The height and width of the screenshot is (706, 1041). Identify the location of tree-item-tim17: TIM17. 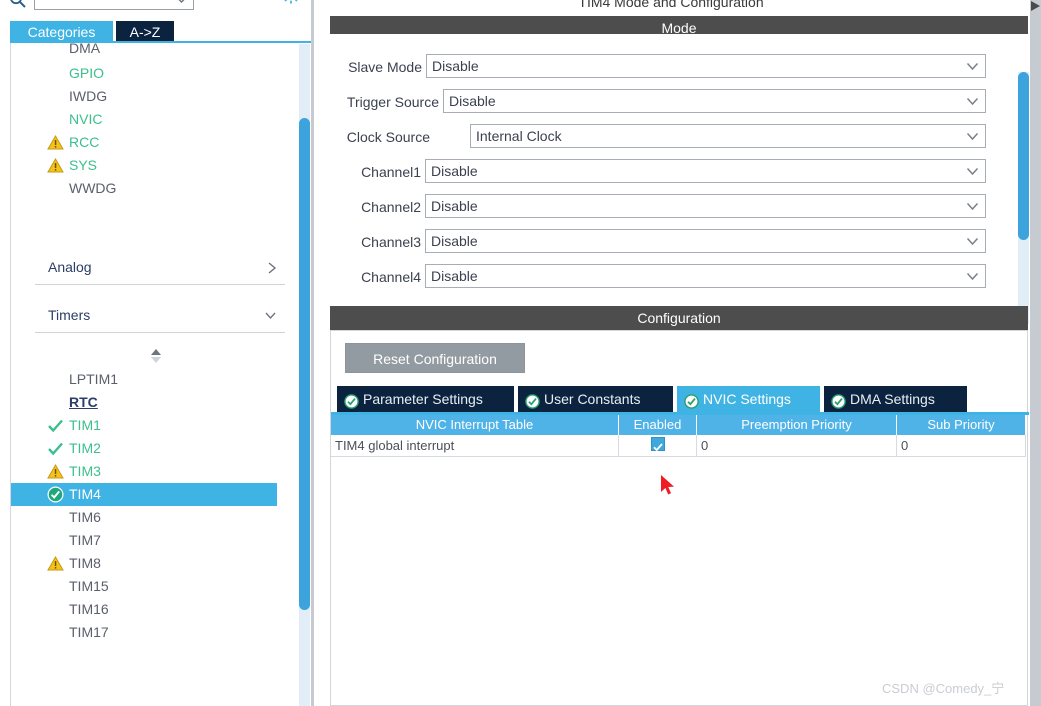
(147, 632).